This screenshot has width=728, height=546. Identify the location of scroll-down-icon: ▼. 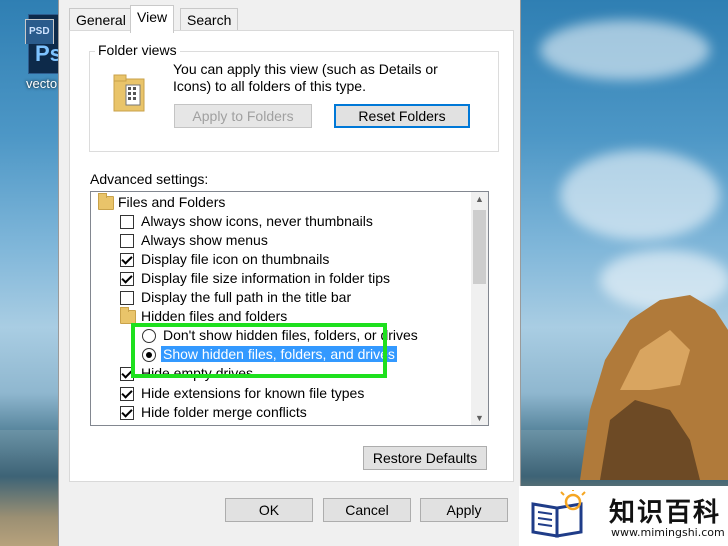
(479, 418).